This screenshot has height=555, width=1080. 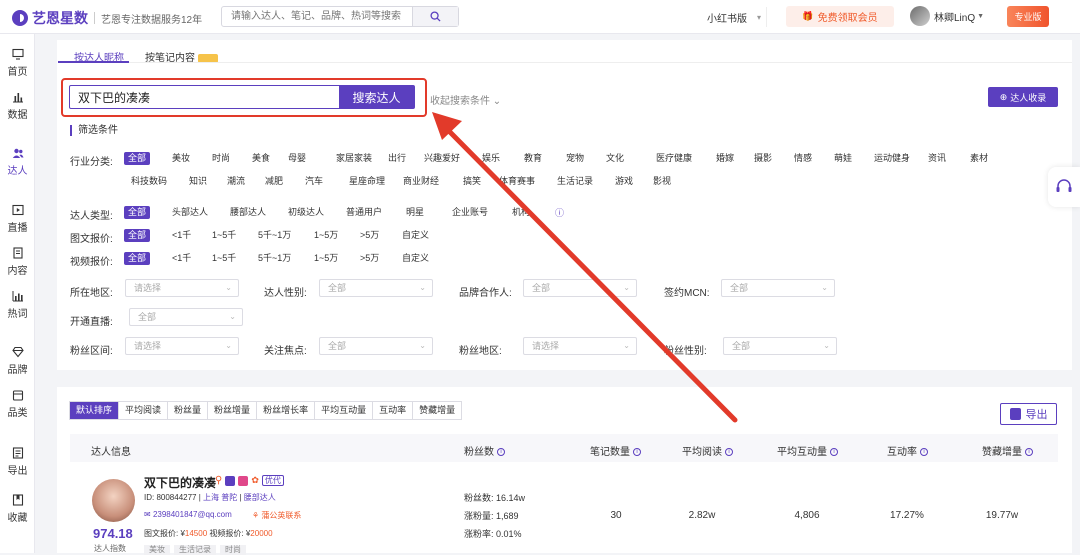 What do you see at coordinates (17, 162) in the screenshot?
I see `sidebar-item-kol: 达人` at bounding box center [17, 162].